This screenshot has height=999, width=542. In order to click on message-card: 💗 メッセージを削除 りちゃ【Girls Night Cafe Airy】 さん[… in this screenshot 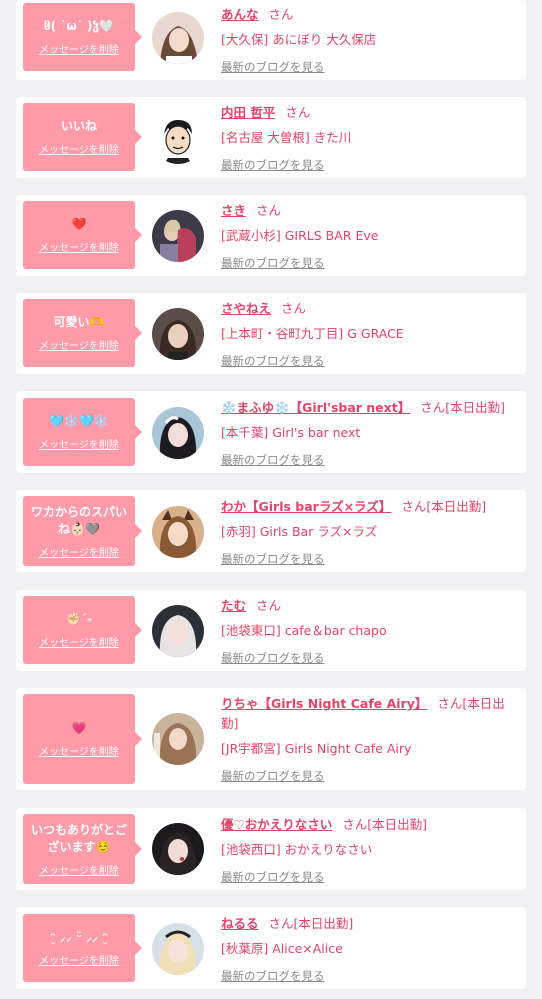, I will do `click(271, 739)`.